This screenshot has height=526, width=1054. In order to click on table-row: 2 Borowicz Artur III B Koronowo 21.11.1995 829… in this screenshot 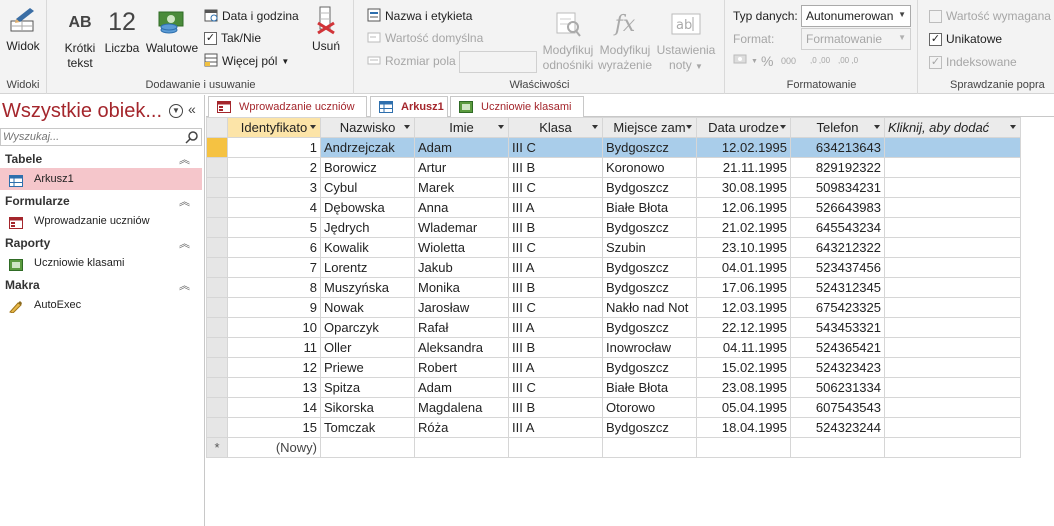, I will do `click(613, 167)`.